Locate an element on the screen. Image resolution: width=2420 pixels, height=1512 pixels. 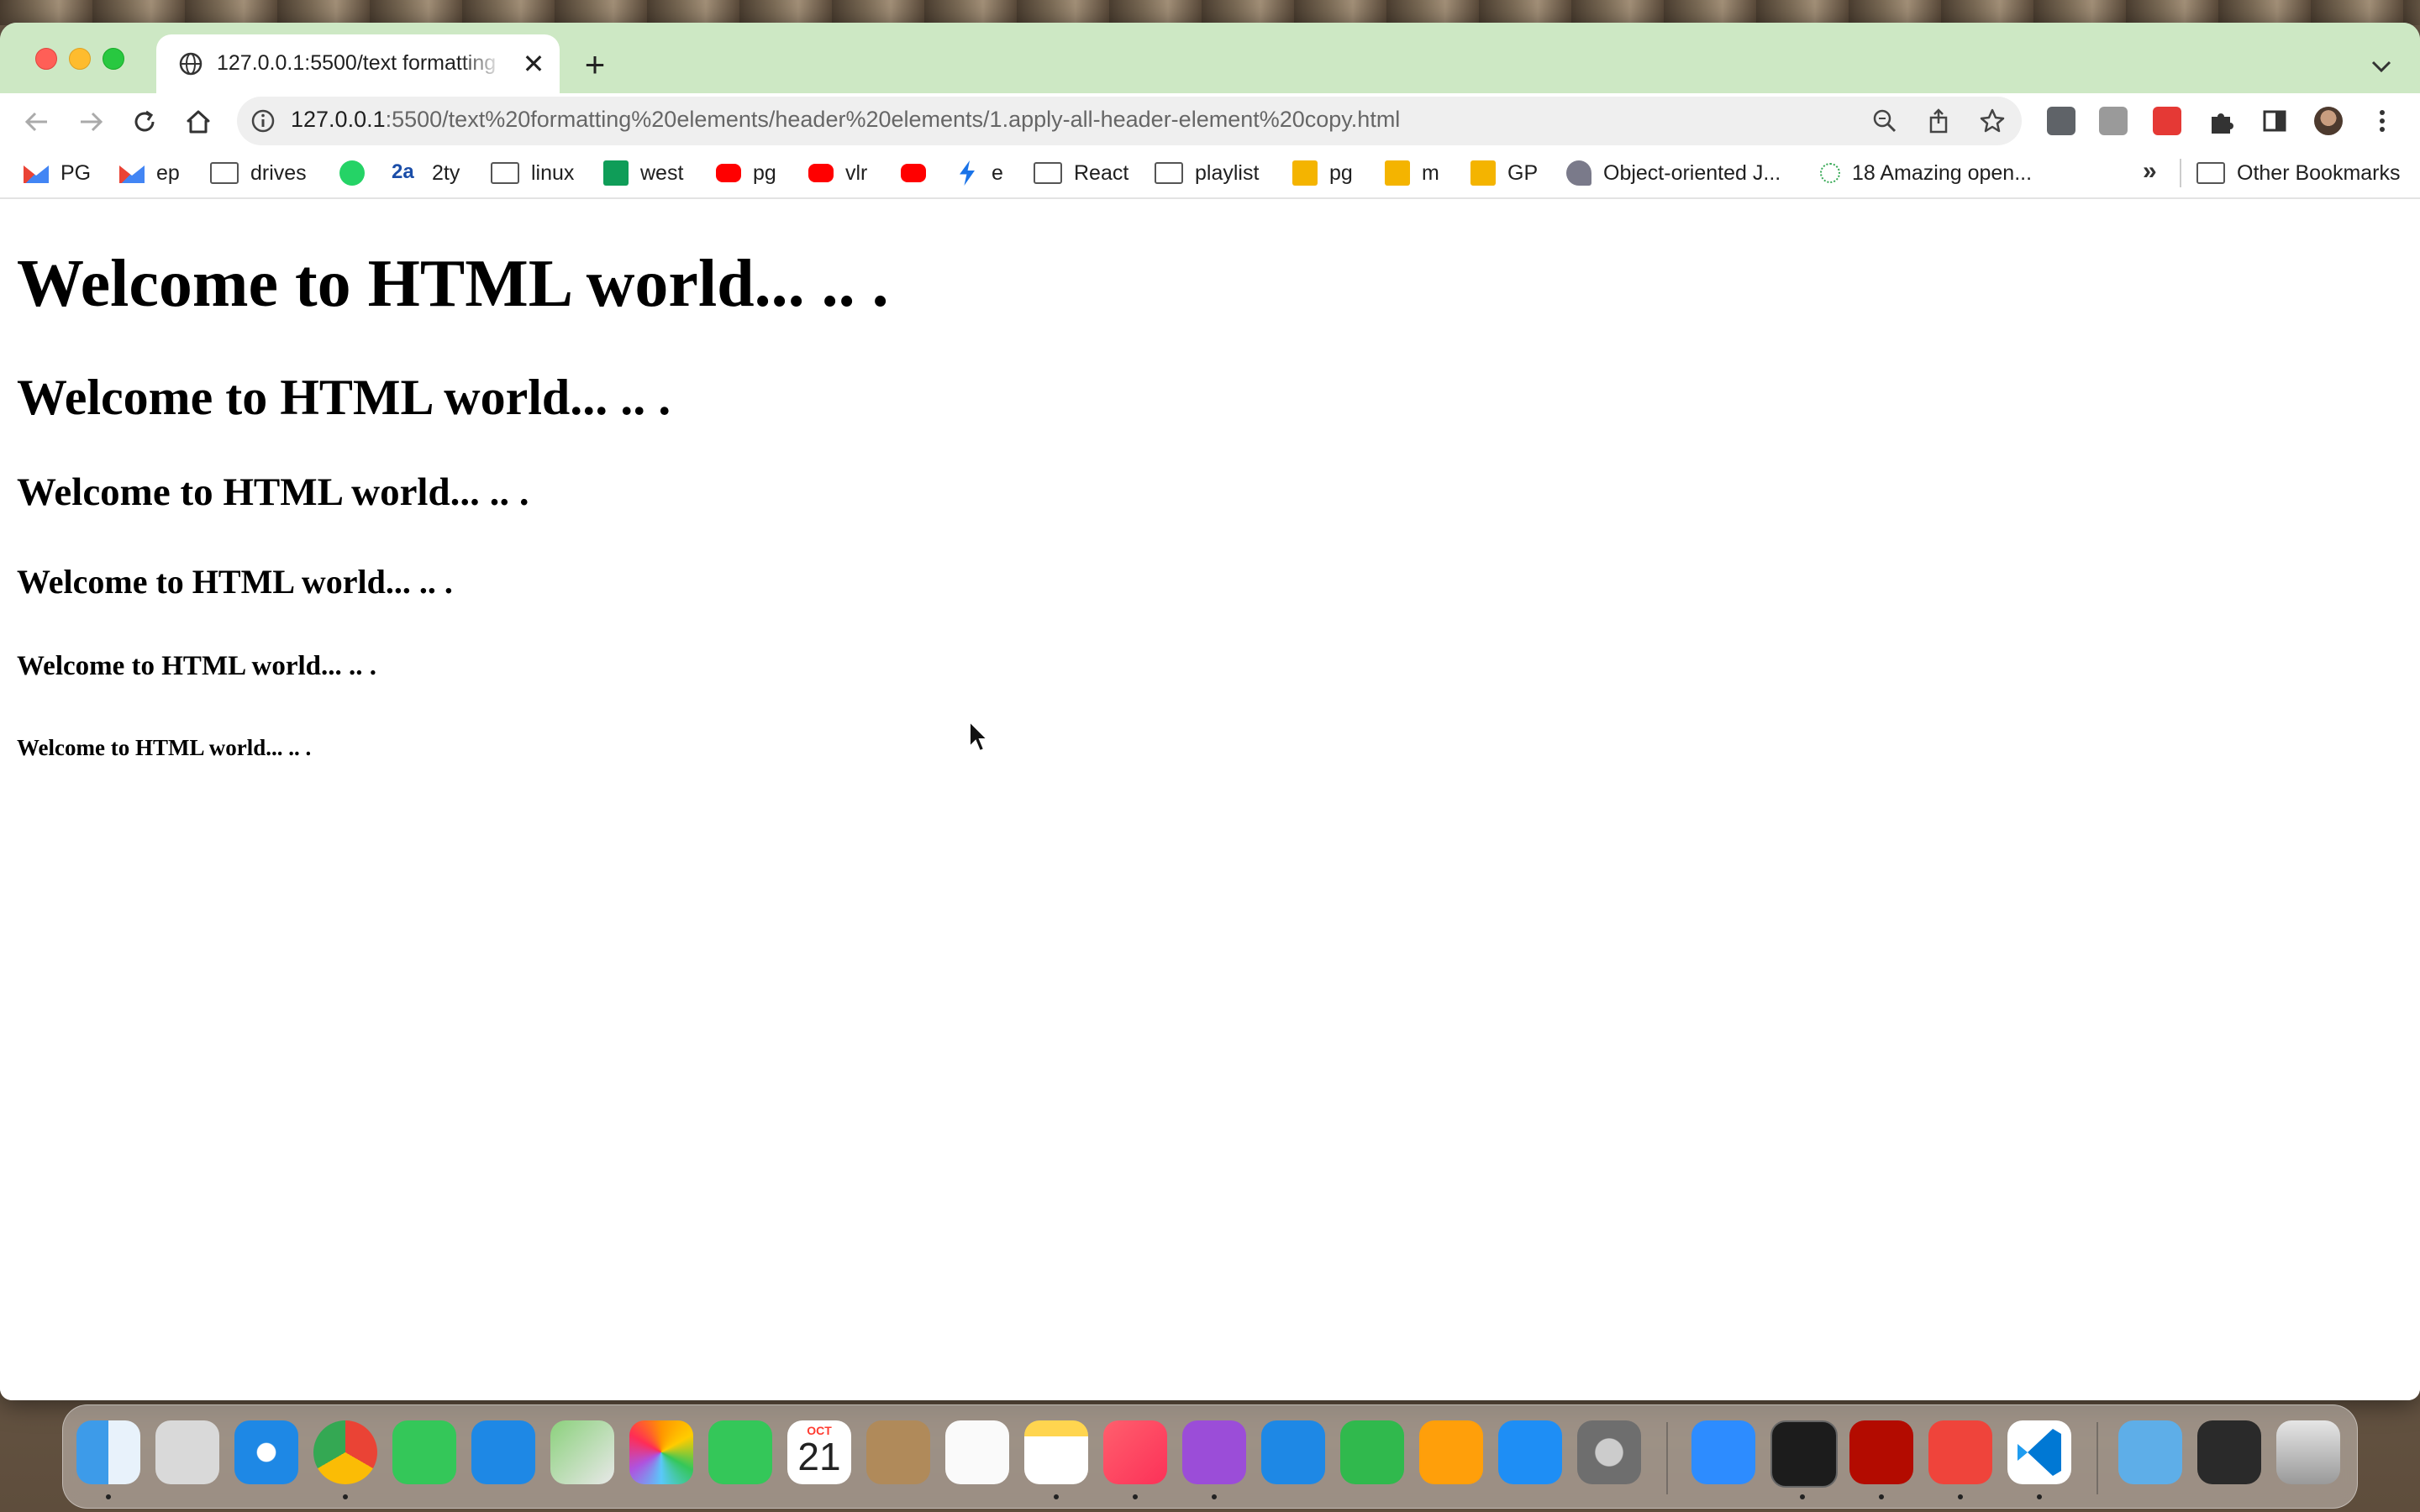
dock: OCT 21 is located at coordinates (1210, 1456).